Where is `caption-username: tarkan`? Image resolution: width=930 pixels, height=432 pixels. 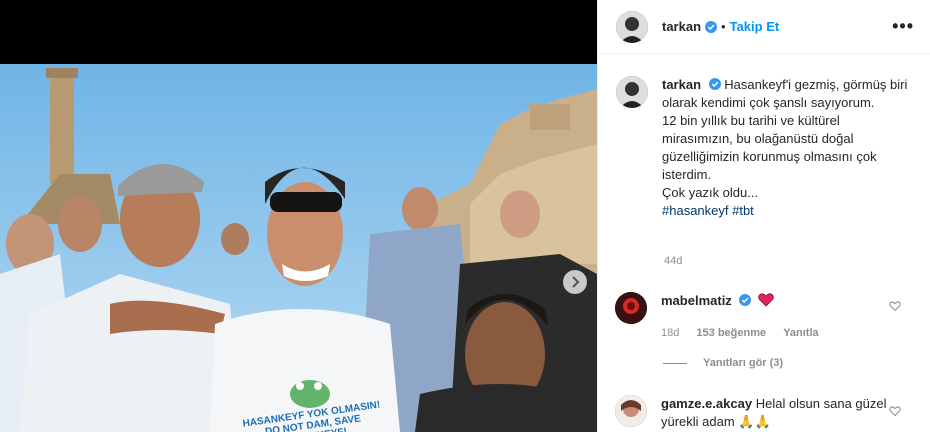
caption-username: tarkan is located at coordinates (681, 84).